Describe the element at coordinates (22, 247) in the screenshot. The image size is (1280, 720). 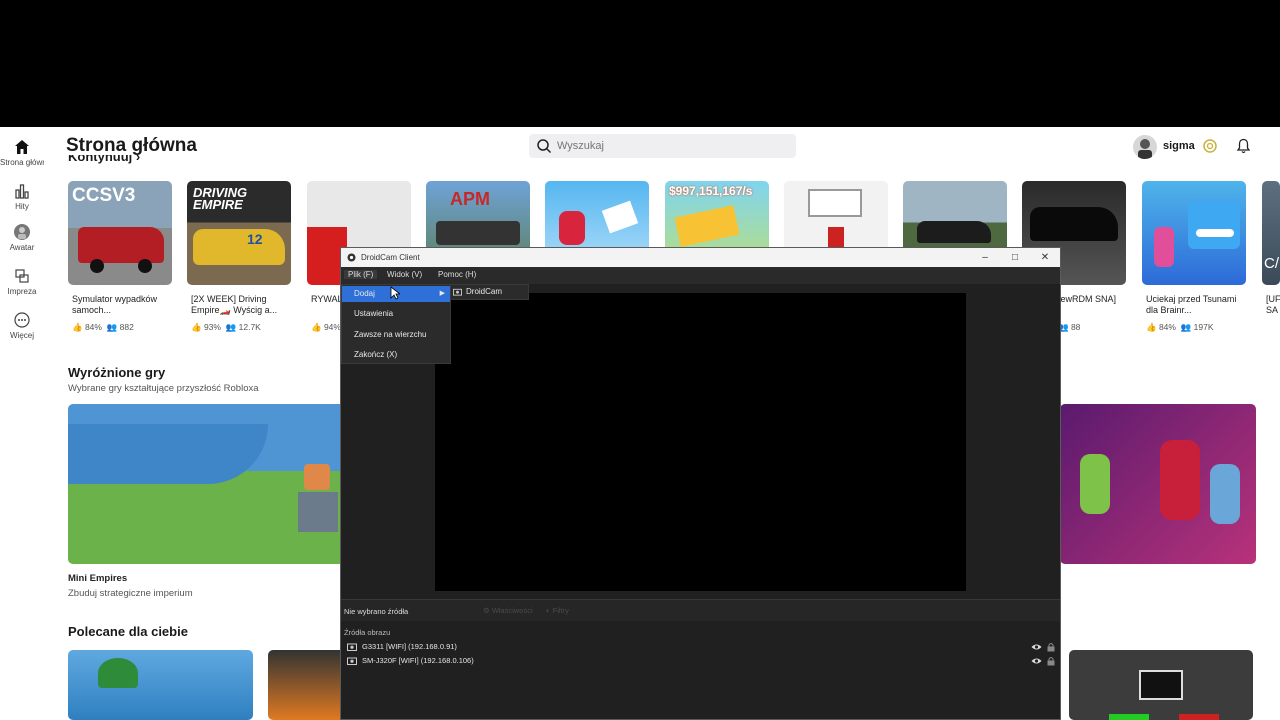
I see `nav-label: Awatar` at that location.